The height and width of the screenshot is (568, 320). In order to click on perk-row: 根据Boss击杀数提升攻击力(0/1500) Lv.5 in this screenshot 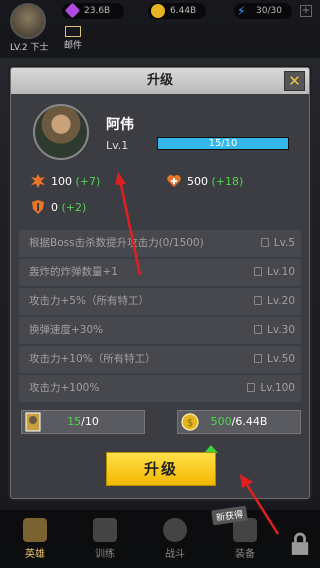, I will do `click(160, 243)`.